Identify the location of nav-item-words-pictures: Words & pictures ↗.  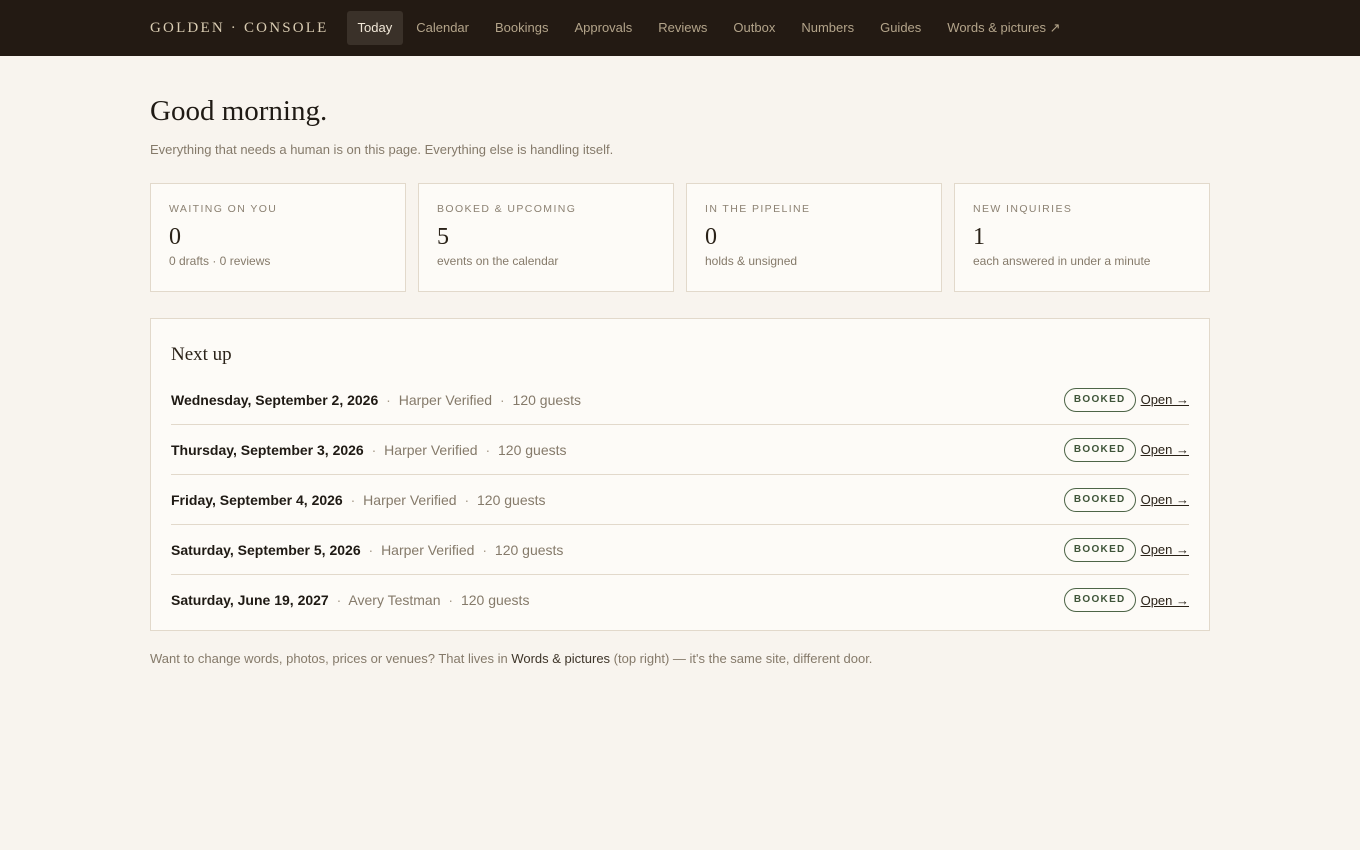
(1003, 28).